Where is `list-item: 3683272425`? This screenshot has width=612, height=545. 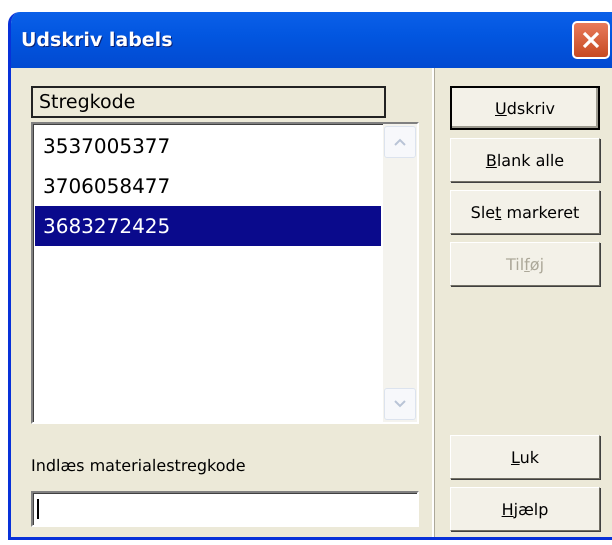 list-item: 3683272425 is located at coordinates (208, 226).